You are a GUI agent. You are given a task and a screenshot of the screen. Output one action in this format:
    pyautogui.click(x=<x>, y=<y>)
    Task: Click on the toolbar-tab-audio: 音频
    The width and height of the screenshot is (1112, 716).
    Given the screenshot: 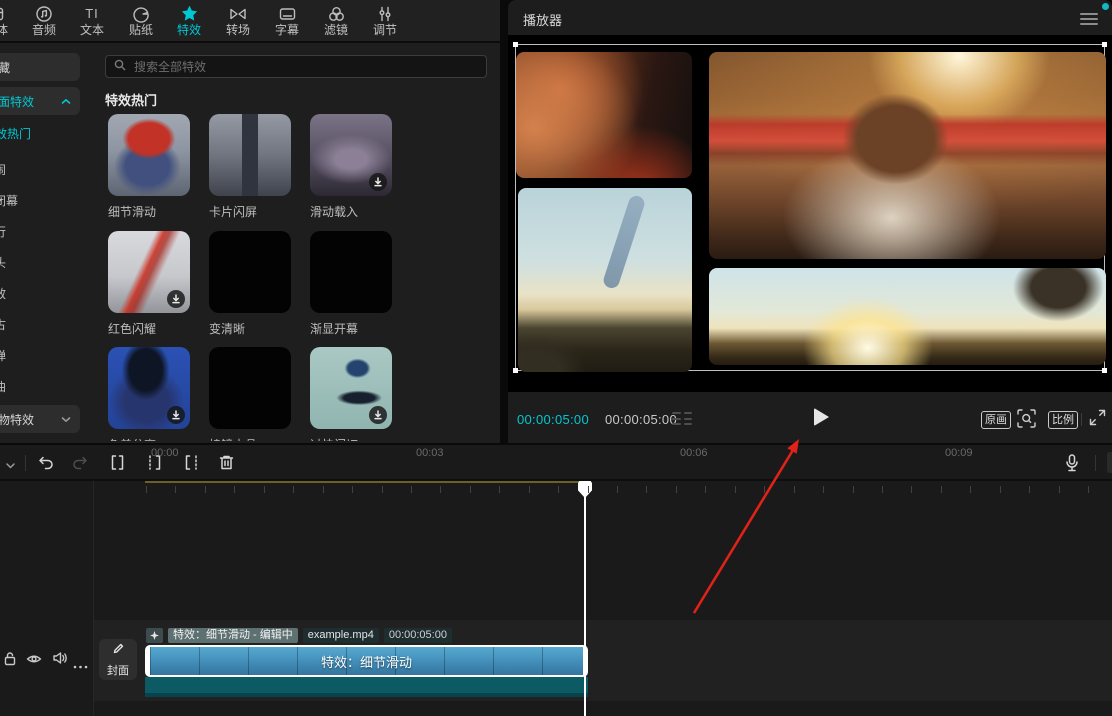 What is the action you would take?
    pyautogui.click(x=44, y=22)
    